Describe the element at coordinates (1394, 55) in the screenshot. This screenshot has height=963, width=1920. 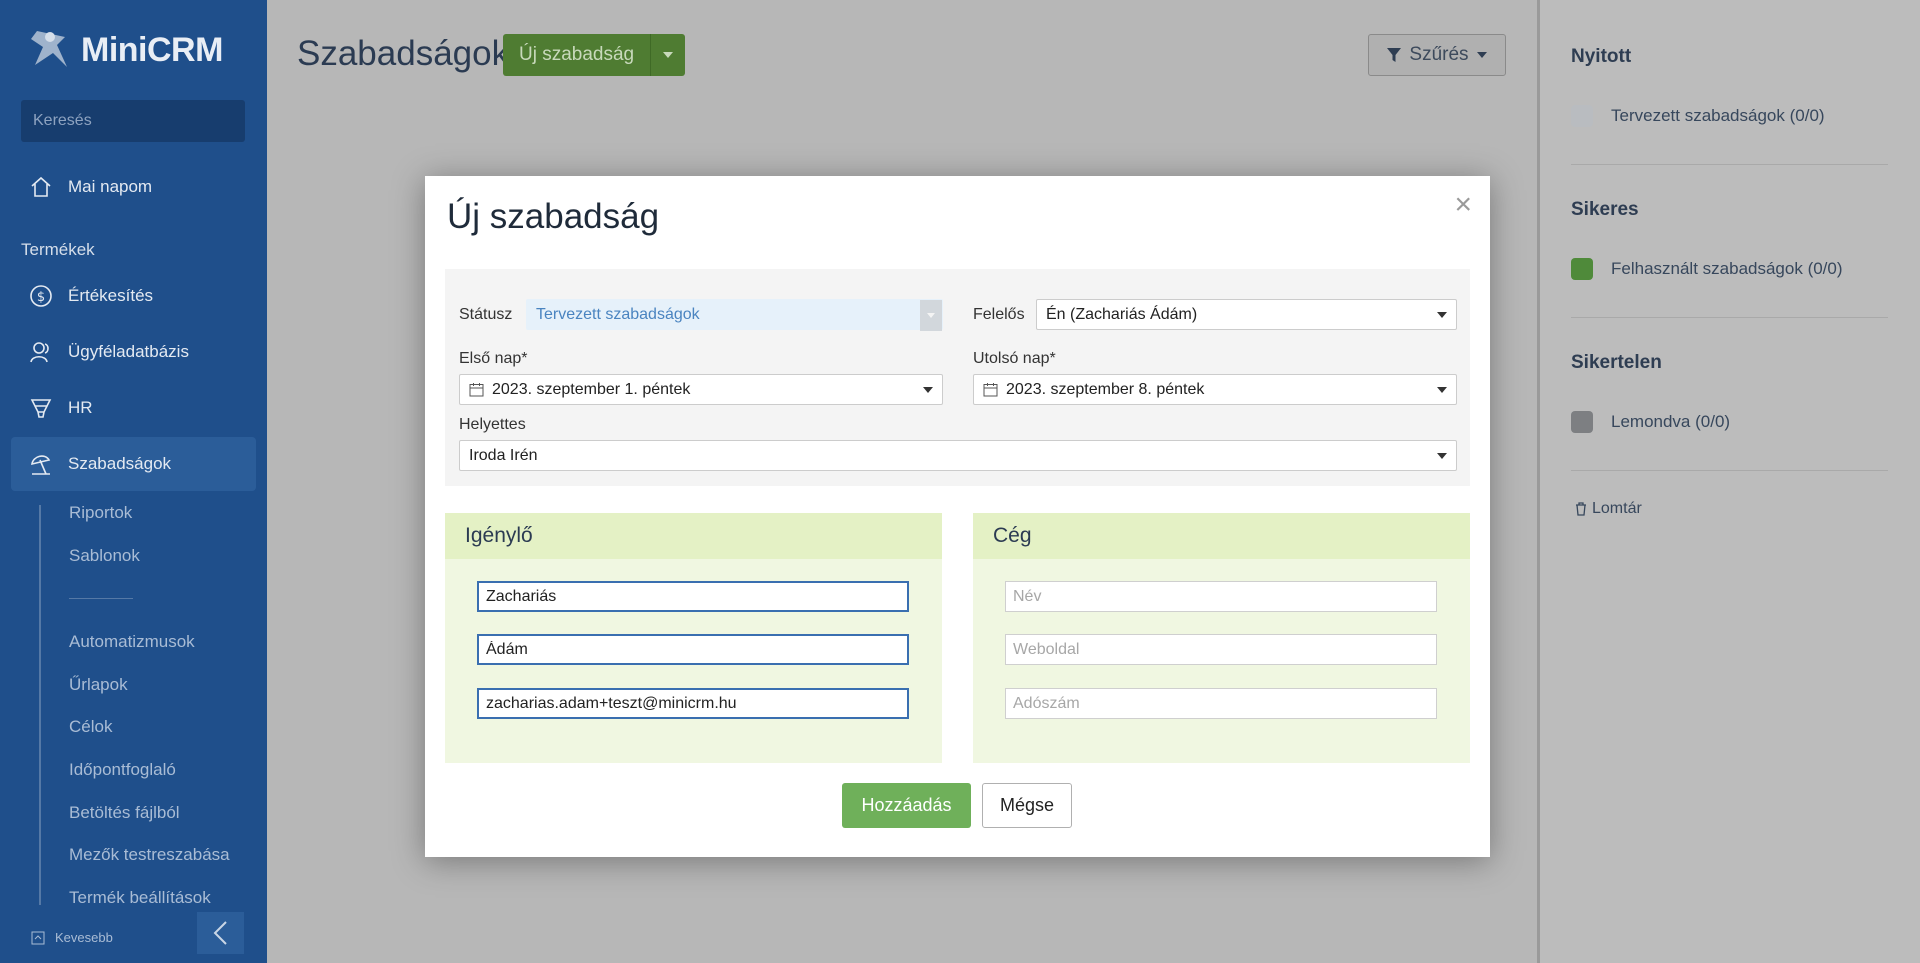
I see `filter-icon` at that location.